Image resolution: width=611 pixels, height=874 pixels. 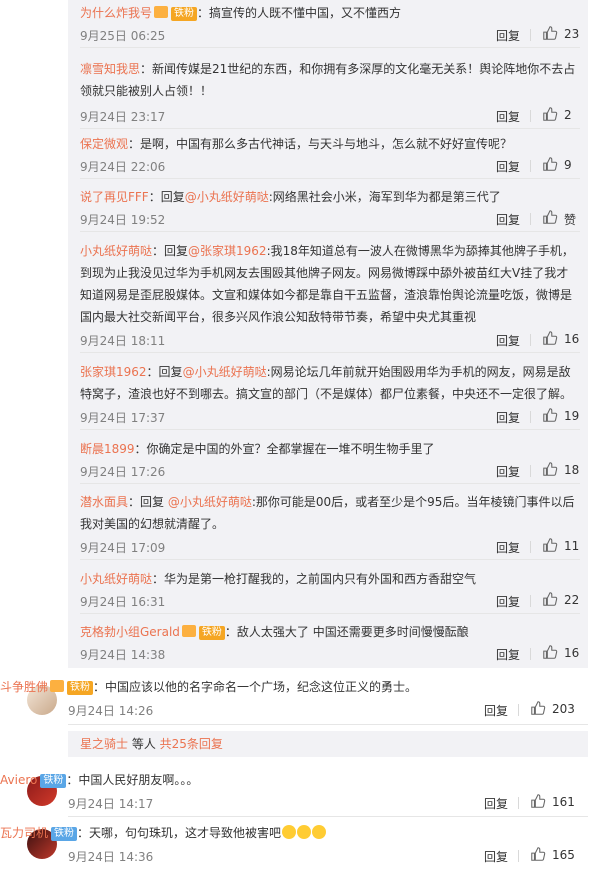 I want to click on more-replies-link: 星之骑士 等人 共25条回复, so click(x=328, y=744).